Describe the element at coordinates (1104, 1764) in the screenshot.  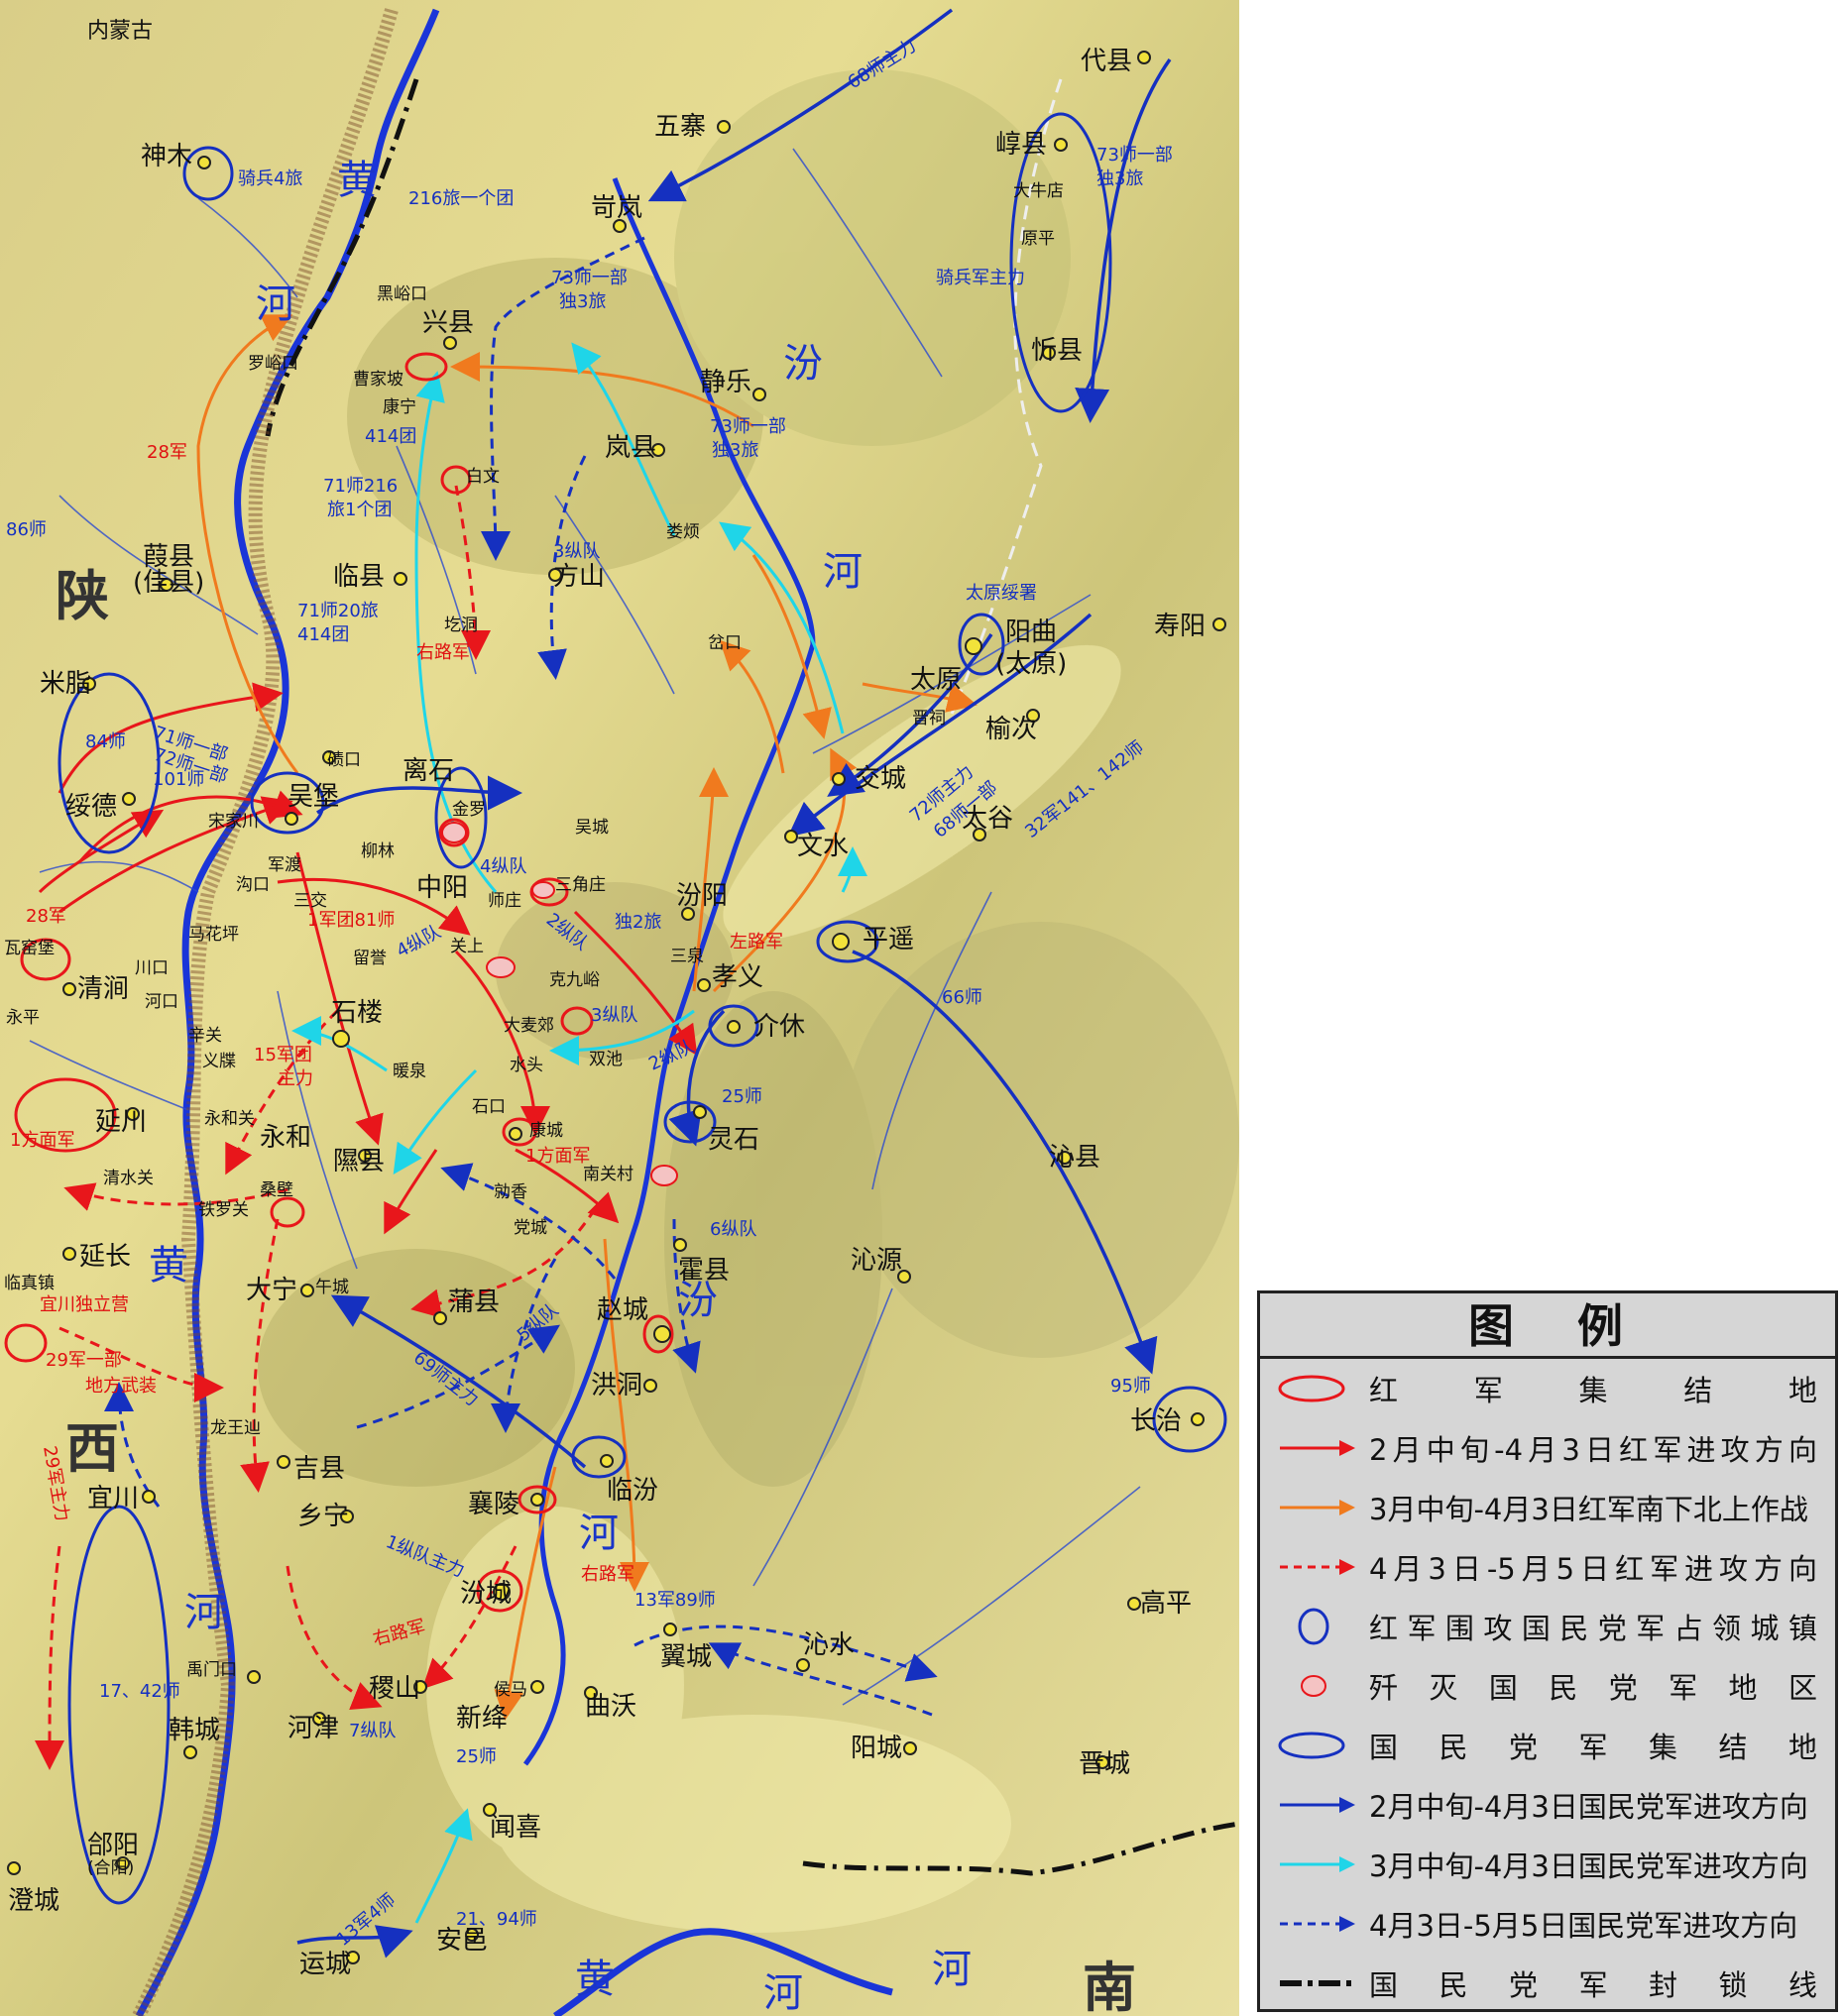
I see `place-jincheng: 晋城` at that location.